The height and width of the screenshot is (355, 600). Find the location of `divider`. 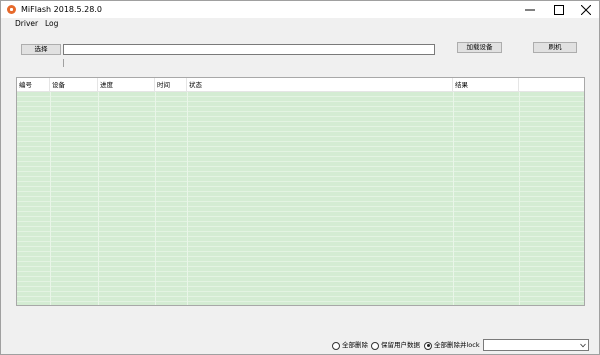

divider is located at coordinates (63, 63).